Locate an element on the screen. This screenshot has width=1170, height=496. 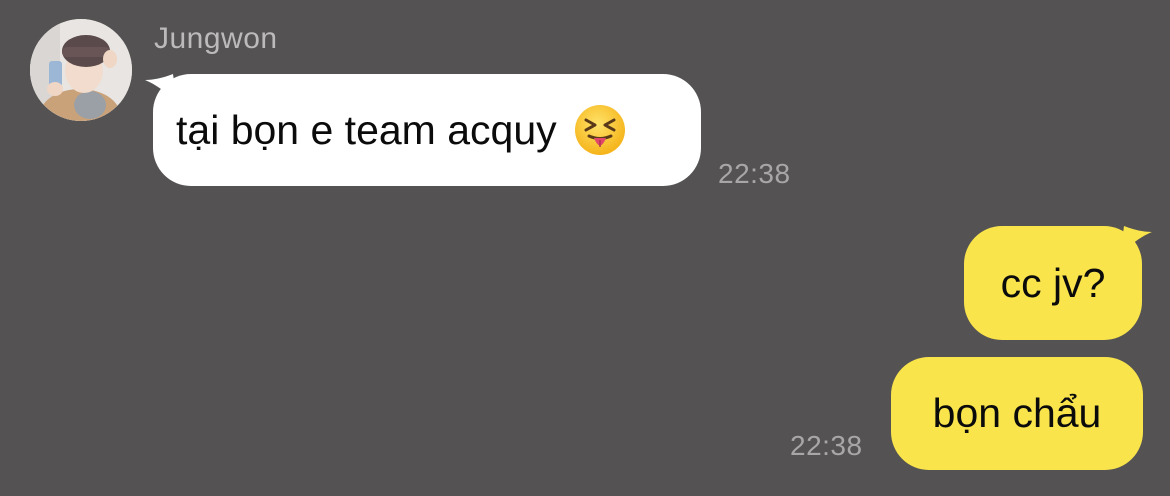
outgoing-message-text: cc jv? is located at coordinates (1053, 282).